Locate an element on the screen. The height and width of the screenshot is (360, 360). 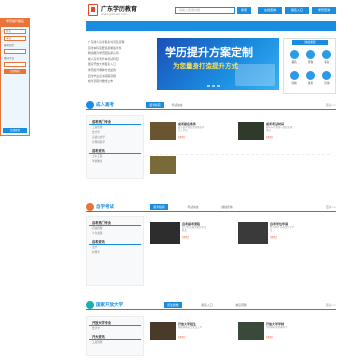
banner-subtitle: 为您量身打造提升方式 is located at coordinates (205, 66).